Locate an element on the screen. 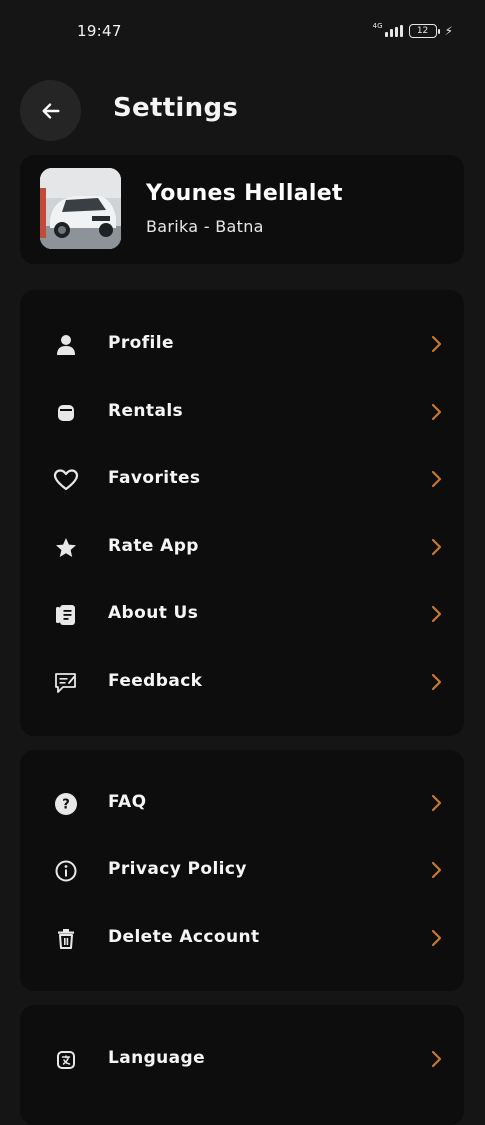  menu-label: Profile is located at coordinates (141, 343).